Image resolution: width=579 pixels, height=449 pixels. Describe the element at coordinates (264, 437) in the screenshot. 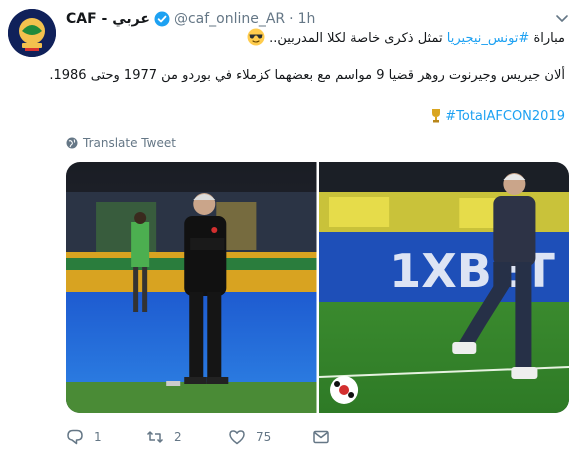

I see `like-count: 75` at that location.